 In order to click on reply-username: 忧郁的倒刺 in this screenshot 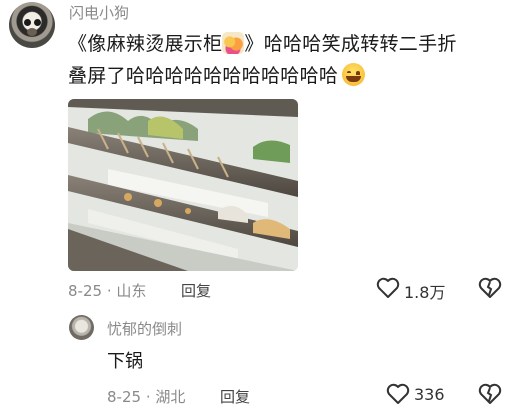, I will do `click(144, 328)`.